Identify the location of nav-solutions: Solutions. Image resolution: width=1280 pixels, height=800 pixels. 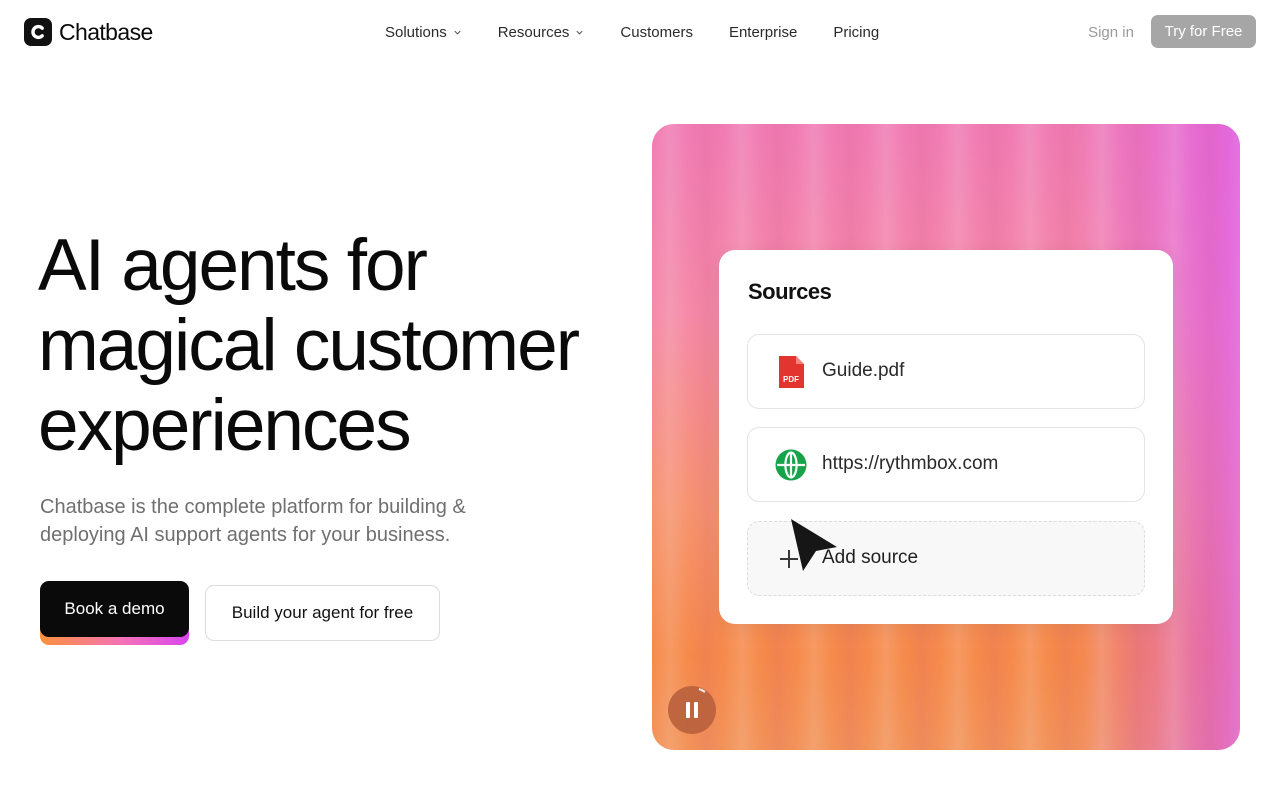
(423, 32).